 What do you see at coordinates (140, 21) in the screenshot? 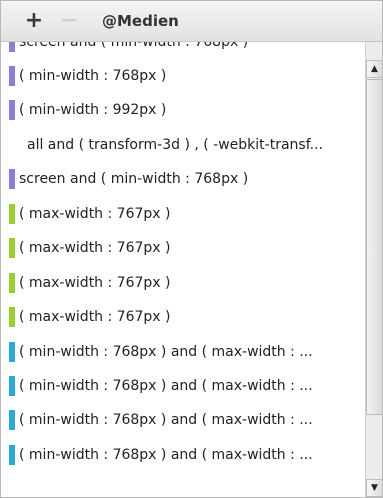
I see `panel-title: @Medien` at bounding box center [140, 21].